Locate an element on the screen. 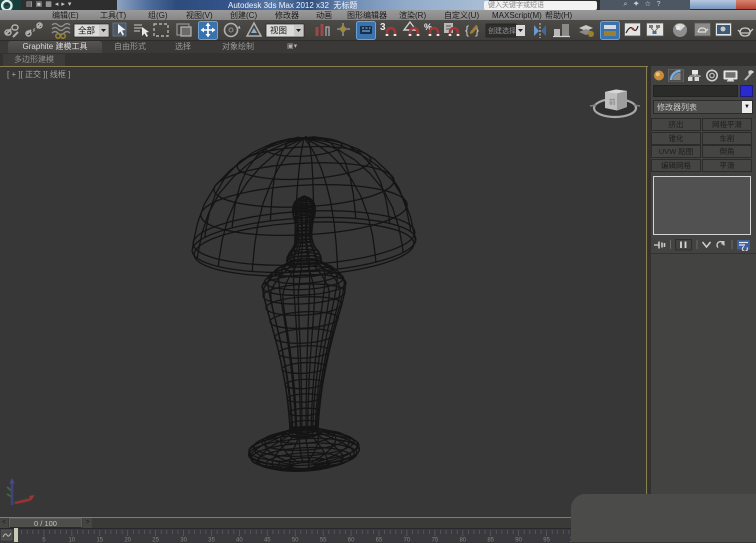 This screenshot has height=543, width=756. svg-text: 35 is located at coordinates (211, 540).